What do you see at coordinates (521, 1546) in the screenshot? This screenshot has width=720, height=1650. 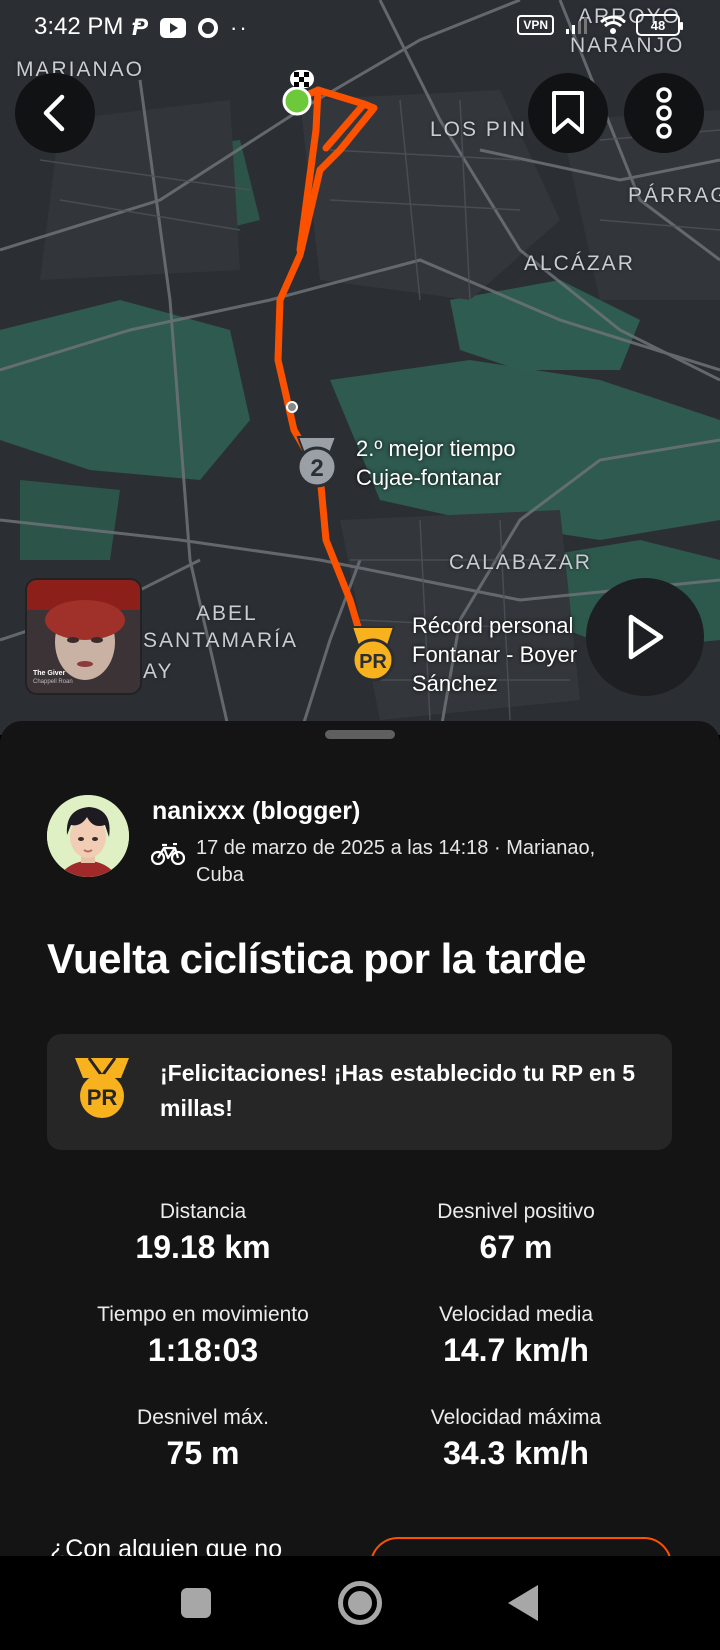 I see `companion-action-button` at bounding box center [521, 1546].